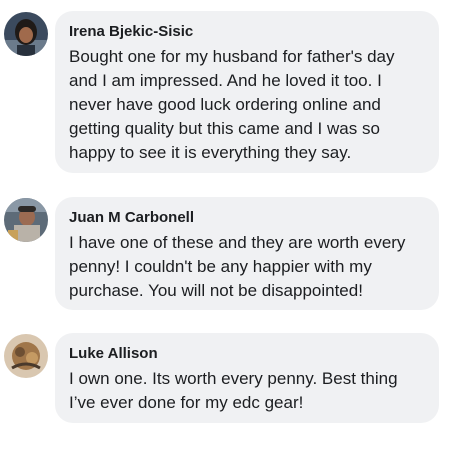  Describe the element at coordinates (248, 32) in the screenshot. I see `comment-author: Irena Bjekic-Sisic` at that location.